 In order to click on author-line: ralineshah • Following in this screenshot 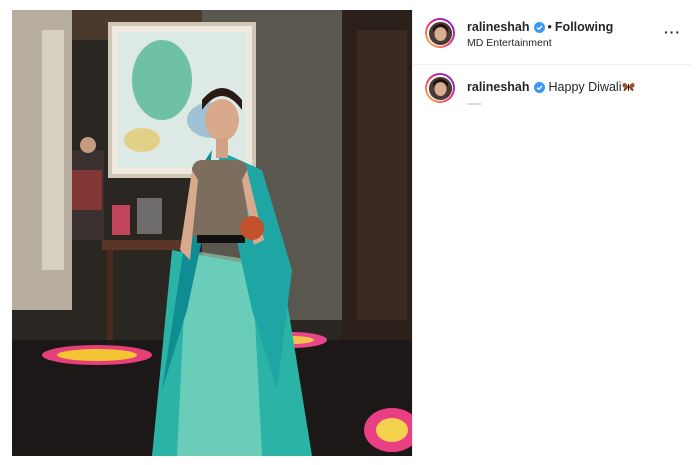, I will do `click(540, 27)`.